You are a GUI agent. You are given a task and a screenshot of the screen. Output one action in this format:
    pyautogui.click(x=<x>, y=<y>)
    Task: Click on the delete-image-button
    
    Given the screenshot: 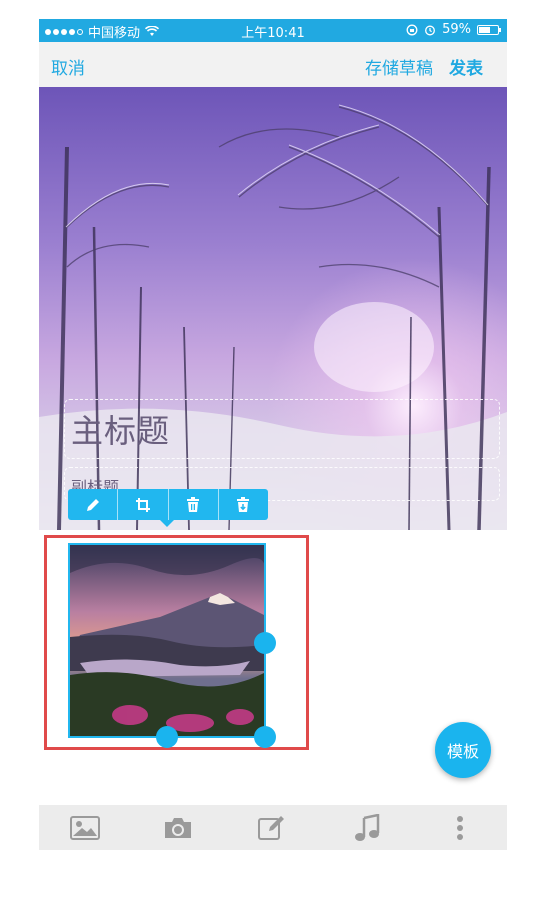 What is the action you would take?
    pyautogui.click(x=194, y=504)
    